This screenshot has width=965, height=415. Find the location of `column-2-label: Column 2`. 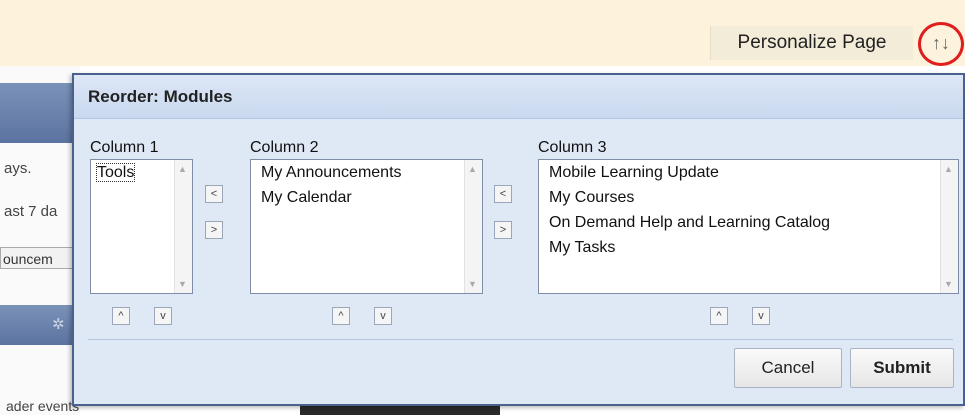

column-2-label: Column 2 is located at coordinates (284, 147).